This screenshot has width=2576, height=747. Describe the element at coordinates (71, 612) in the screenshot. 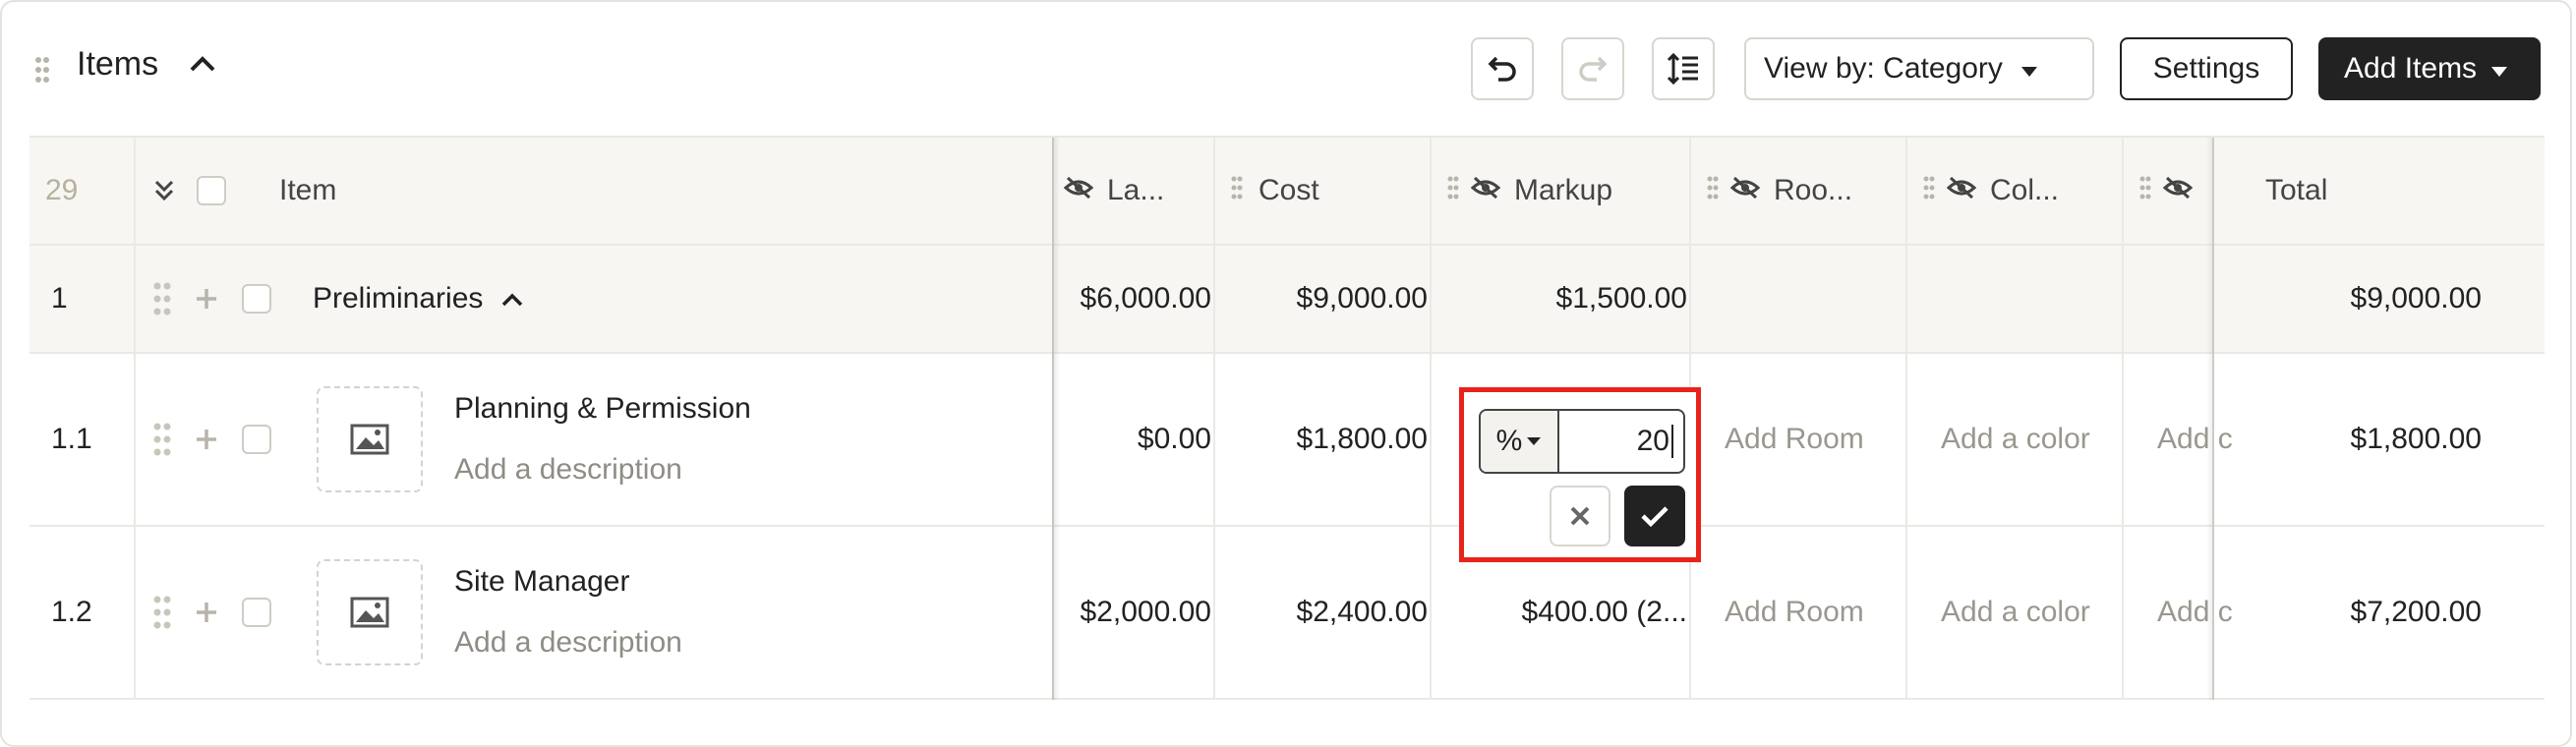

I see `row-number: 1.2` at that location.